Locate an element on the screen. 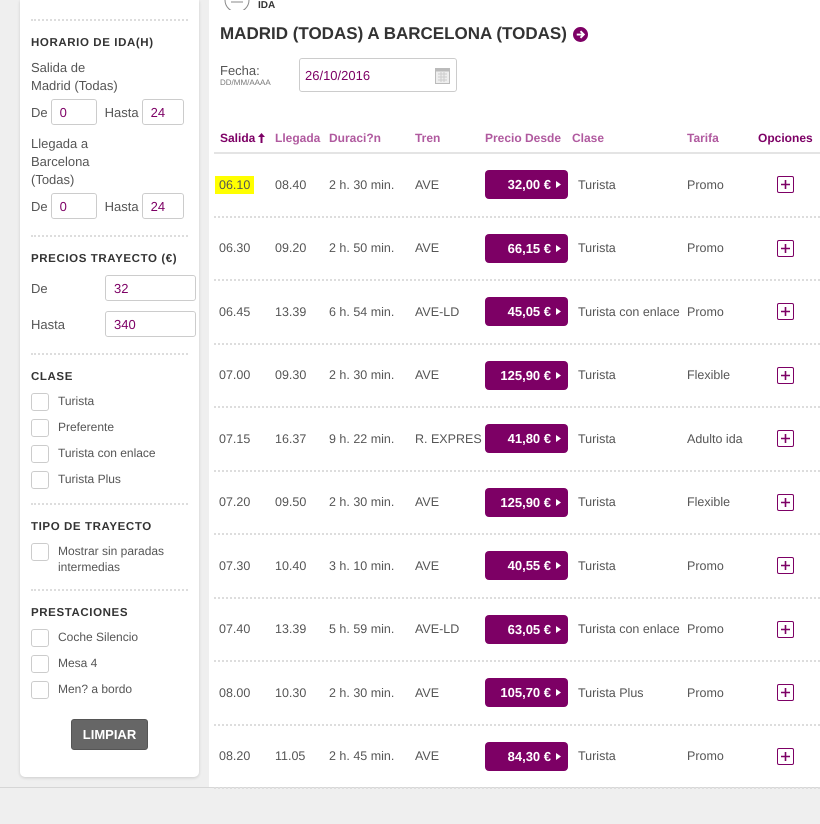  arrival-time: 10.30 is located at coordinates (291, 693).